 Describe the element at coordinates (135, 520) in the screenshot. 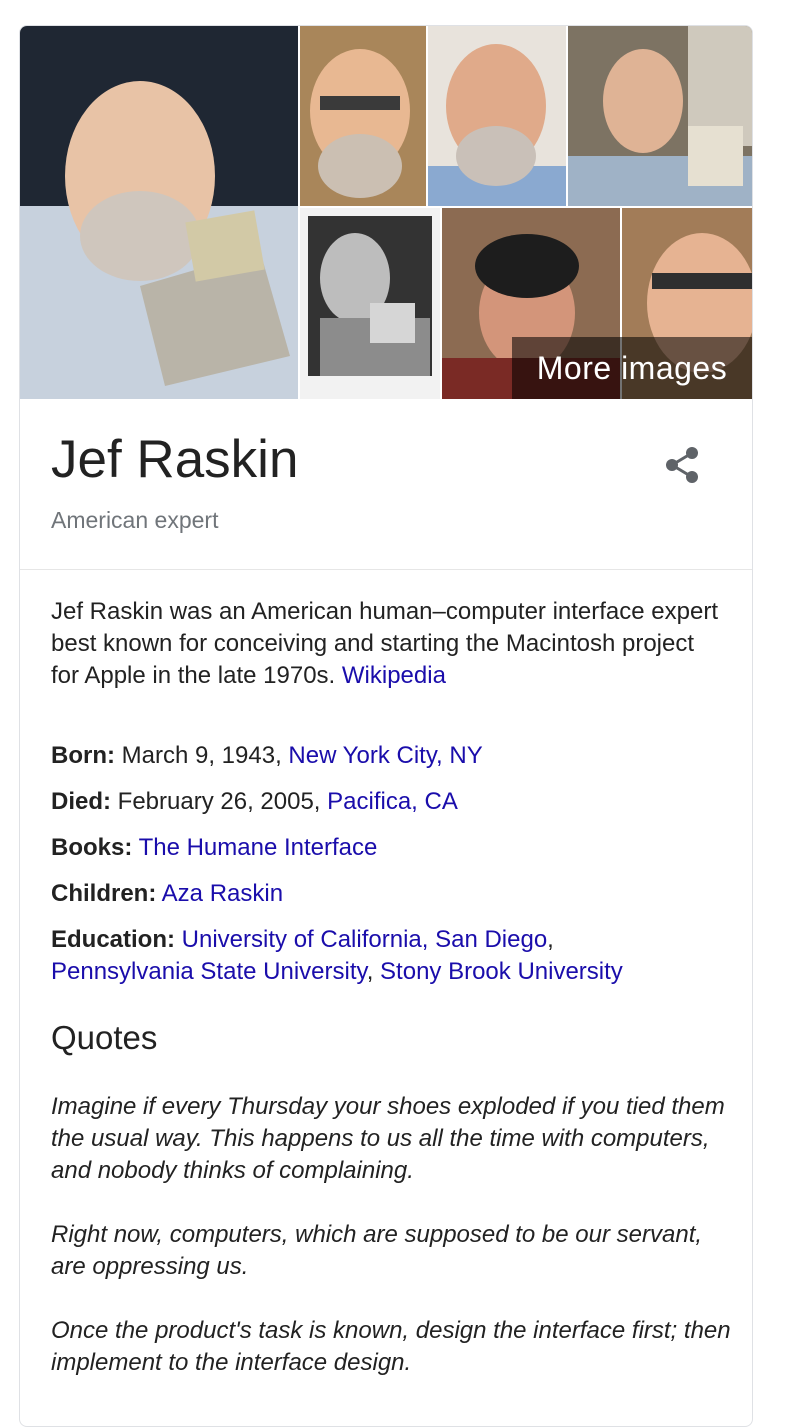

I see `page-subtitle: American expert` at that location.